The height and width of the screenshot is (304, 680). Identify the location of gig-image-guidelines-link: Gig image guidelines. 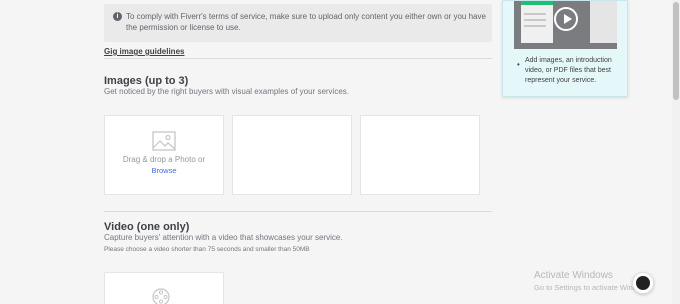
(144, 51).